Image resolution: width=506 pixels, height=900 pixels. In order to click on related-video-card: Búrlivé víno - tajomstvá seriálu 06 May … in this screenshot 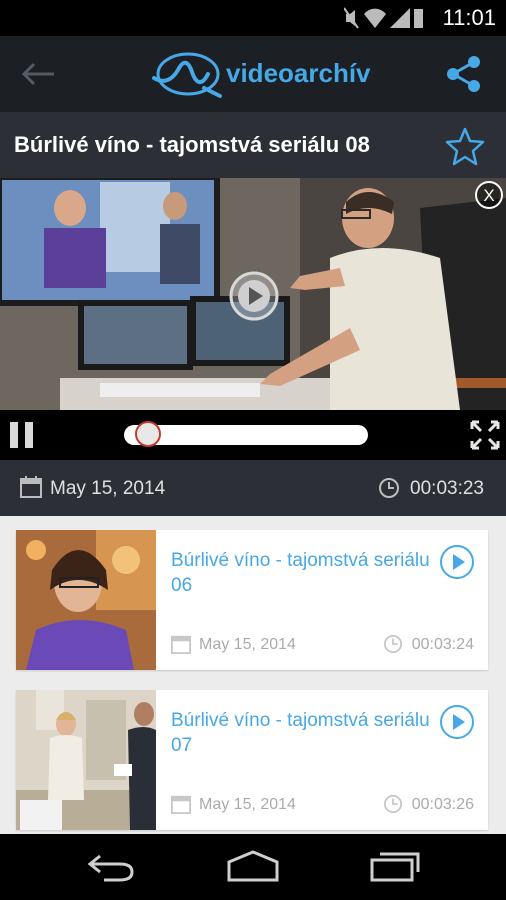, I will do `click(252, 600)`.